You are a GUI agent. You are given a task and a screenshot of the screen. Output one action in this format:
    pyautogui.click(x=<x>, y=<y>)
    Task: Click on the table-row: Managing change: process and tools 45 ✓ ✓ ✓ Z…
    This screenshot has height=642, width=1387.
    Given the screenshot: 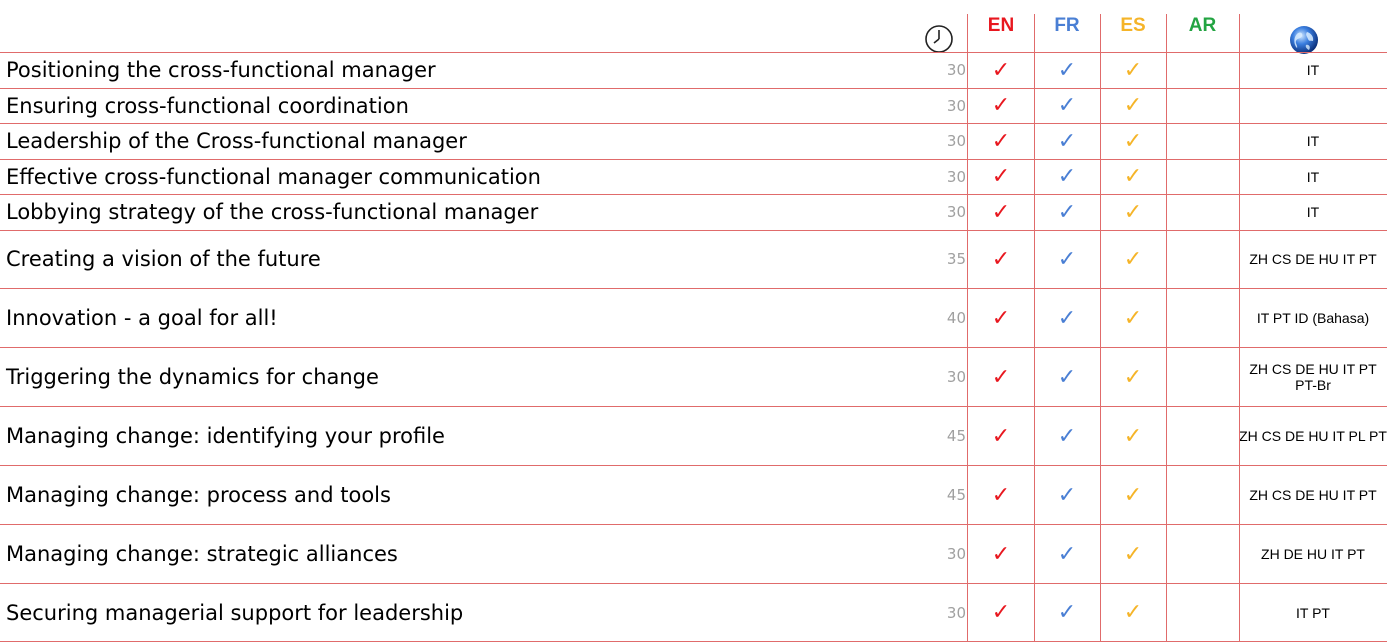 What is the action you would take?
    pyautogui.click(x=693, y=494)
    